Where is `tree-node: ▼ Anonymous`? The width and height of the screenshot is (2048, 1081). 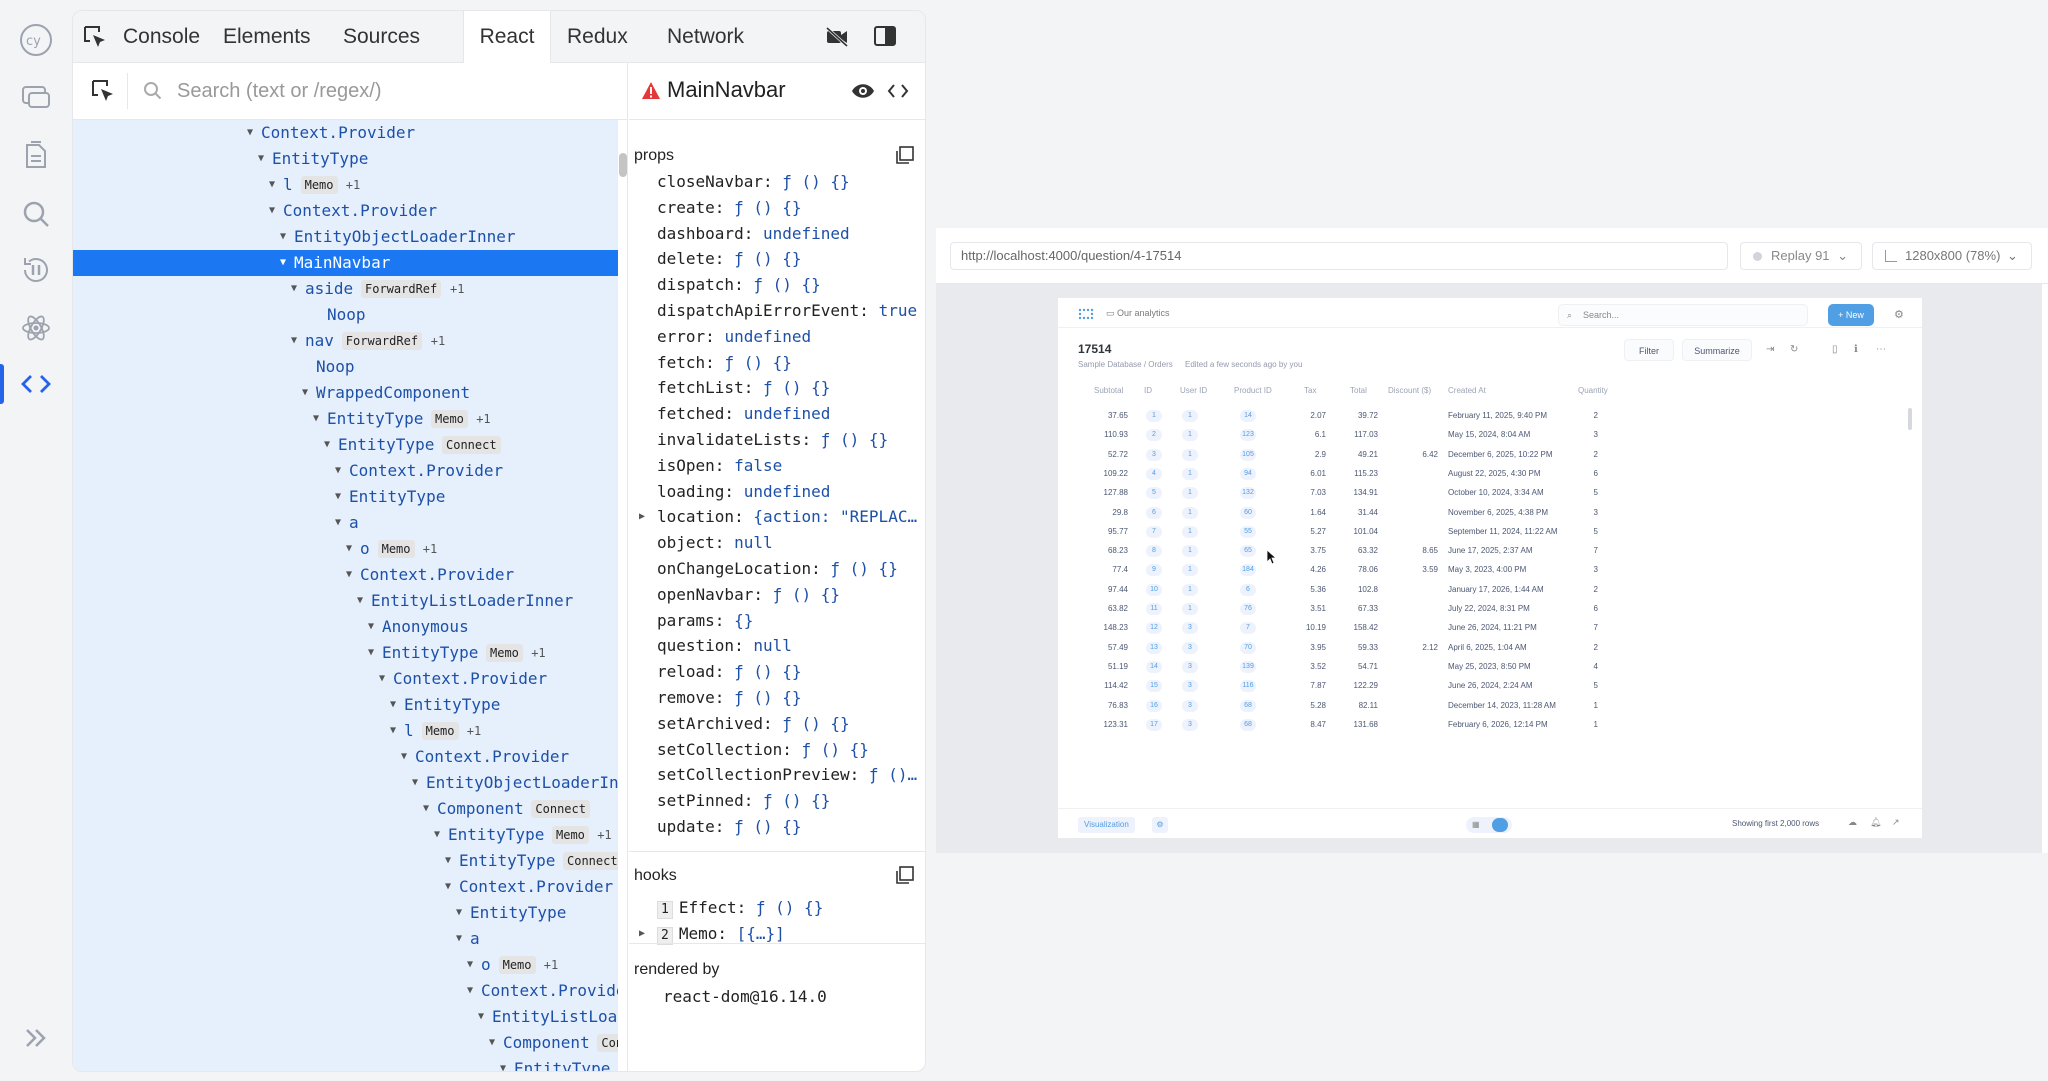 tree-node: ▼ Anonymous is located at coordinates (345, 627).